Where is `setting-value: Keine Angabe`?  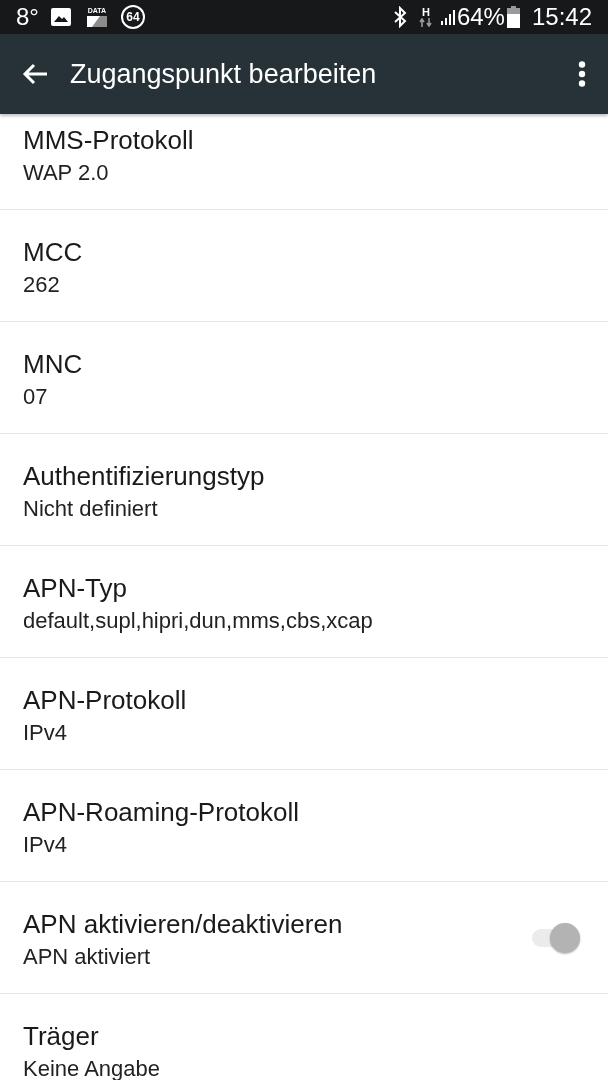 setting-value: Keine Angabe is located at coordinates (92, 1068).